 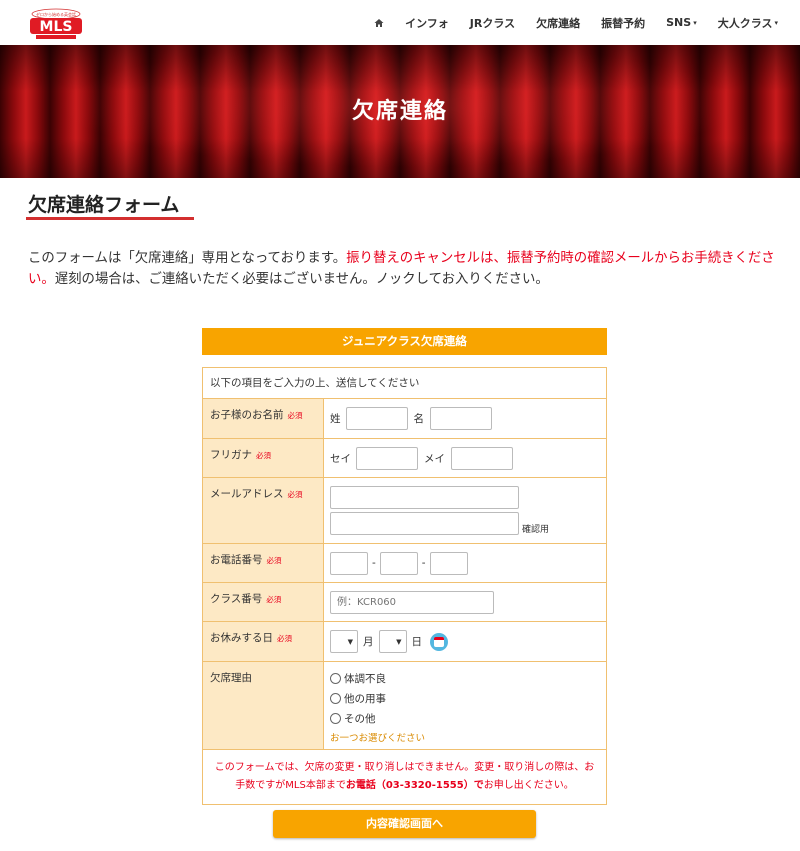 I want to click on field-cell: 体調不良 他の用事 その他 お一つお選びください, so click(x=465, y=705).